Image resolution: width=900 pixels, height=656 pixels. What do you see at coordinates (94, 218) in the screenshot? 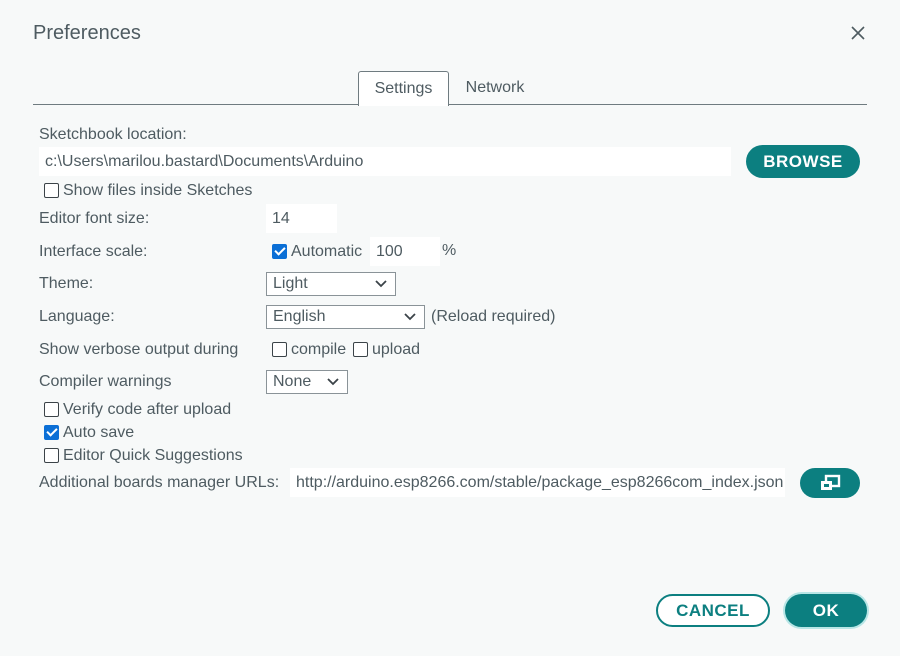
I see `editor-font-size-label: Editor font size:` at bounding box center [94, 218].